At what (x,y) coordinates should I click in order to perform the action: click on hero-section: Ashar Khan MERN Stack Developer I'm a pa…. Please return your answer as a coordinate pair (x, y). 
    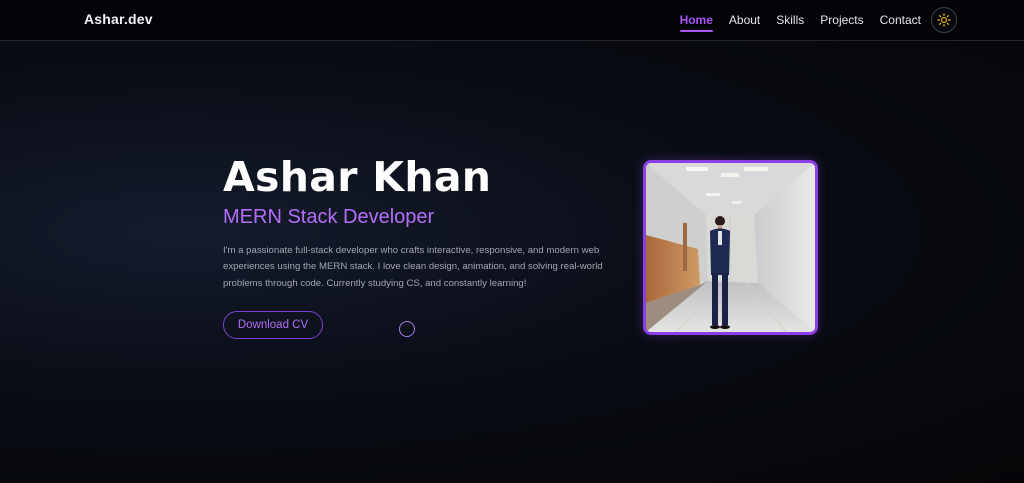
    Looking at the image, I should click on (418, 245).